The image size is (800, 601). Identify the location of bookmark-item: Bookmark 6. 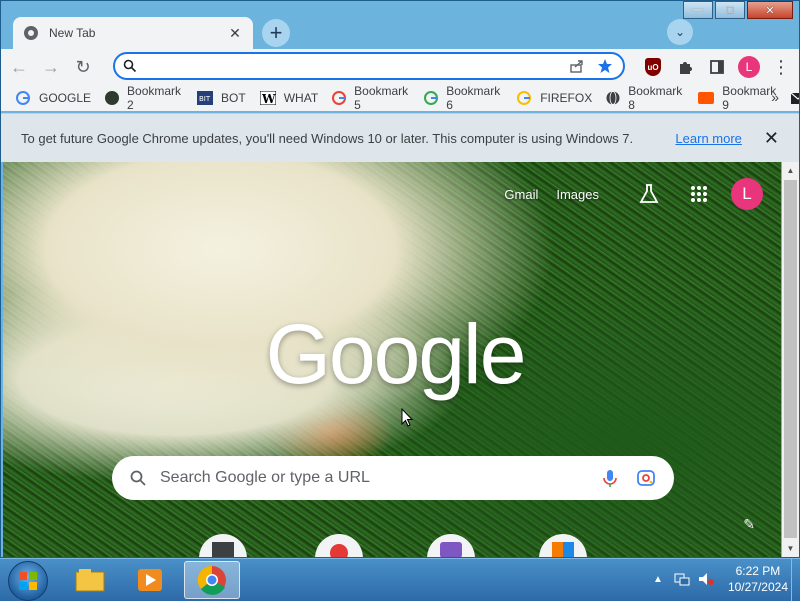
(463, 98).